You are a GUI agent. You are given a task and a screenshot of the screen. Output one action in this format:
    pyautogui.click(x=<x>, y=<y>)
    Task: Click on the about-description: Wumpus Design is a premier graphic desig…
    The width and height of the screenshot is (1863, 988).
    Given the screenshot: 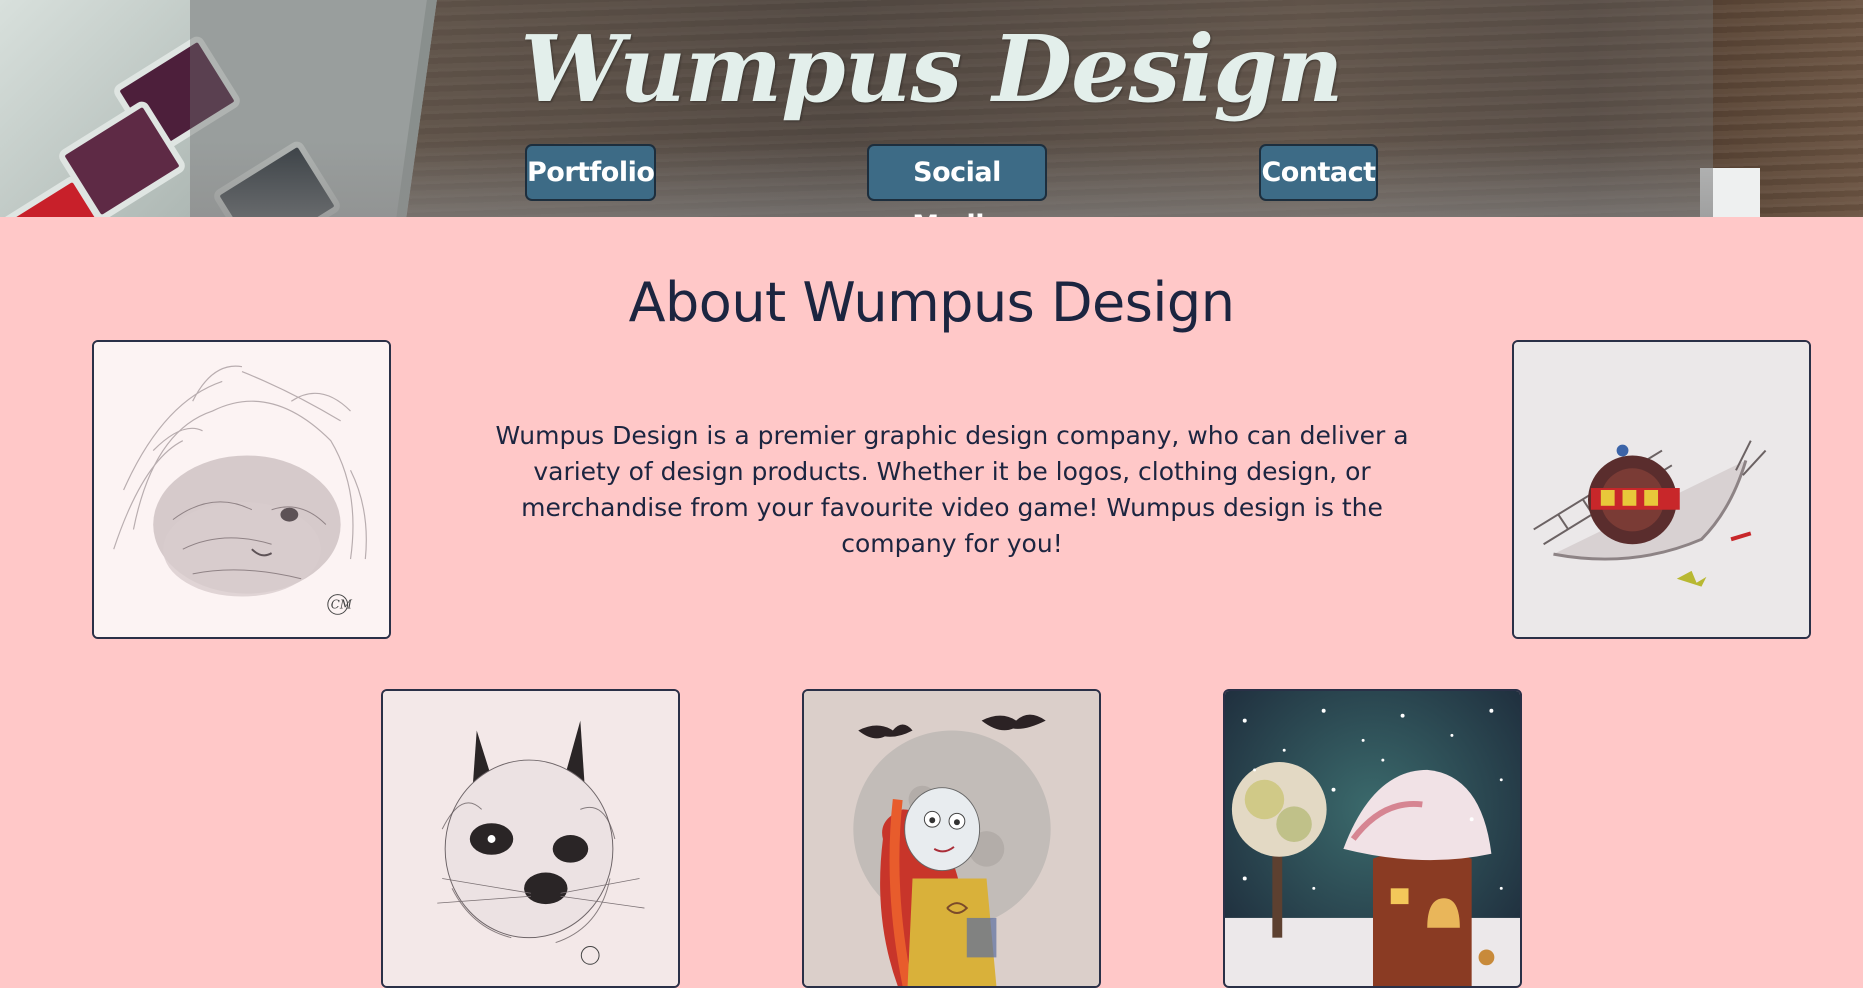 What is the action you would take?
    pyautogui.click(x=952, y=489)
    